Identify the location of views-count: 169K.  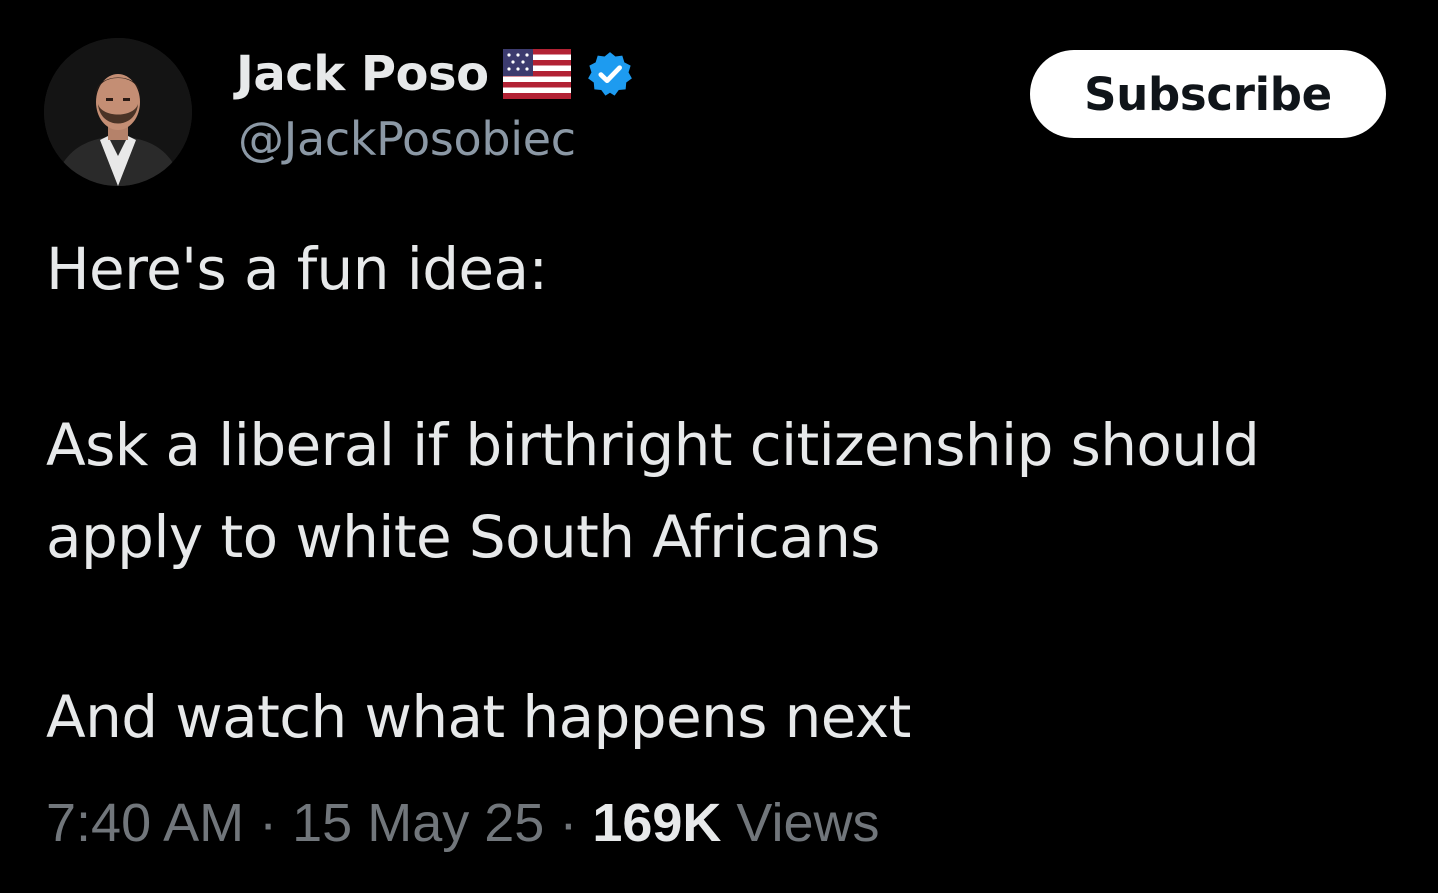
(656, 823).